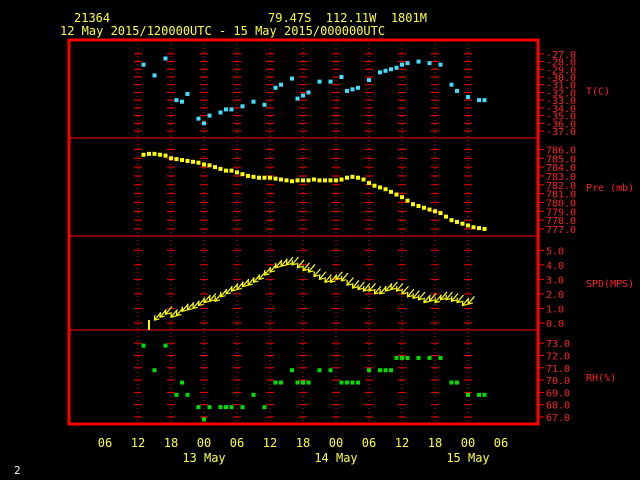 The height and width of the screenshot is (480, 640). Describe the element at coordinates (555, 295) in the screenshot. I see `y-tick-label: 2.0` at that location.